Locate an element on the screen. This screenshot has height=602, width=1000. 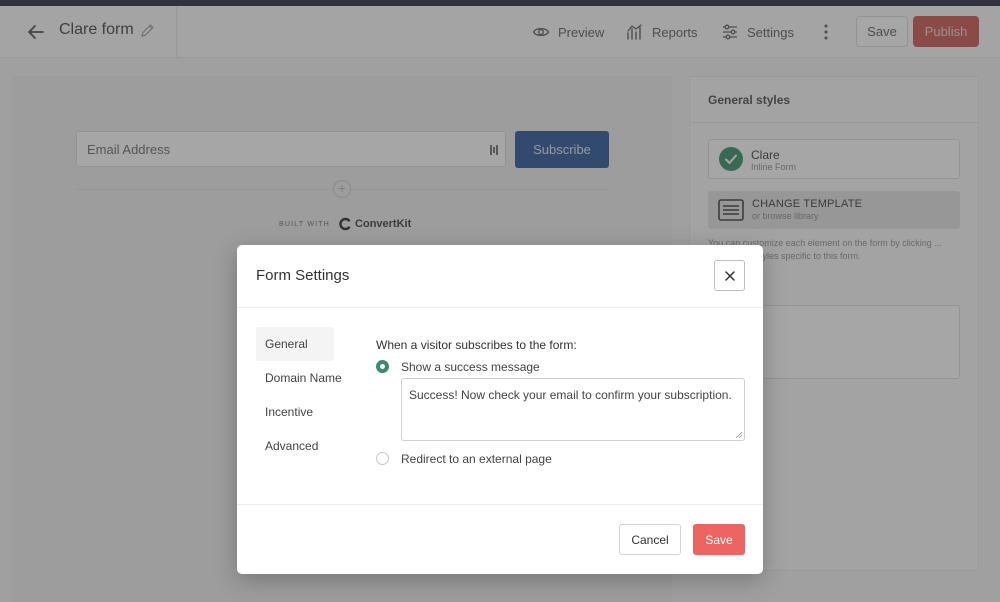
resize-grip-icon is located at coordinates (739, 435).